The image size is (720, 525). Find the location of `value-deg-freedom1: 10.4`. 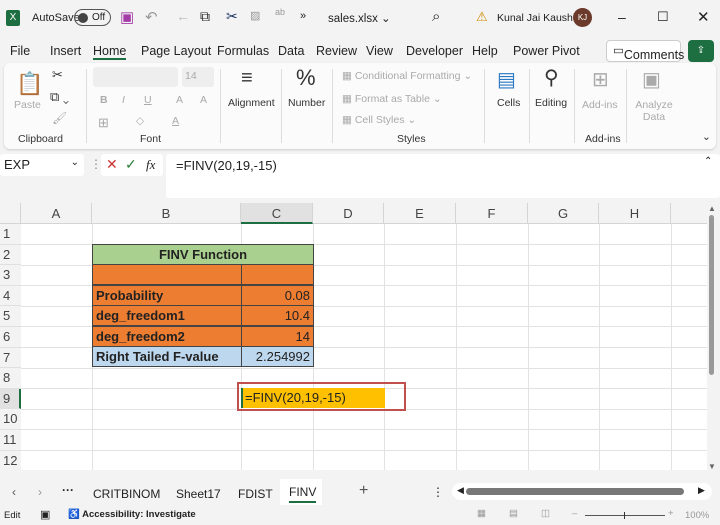

value-deg-freedom1: 10.4 is located at coordinates (277, 315).